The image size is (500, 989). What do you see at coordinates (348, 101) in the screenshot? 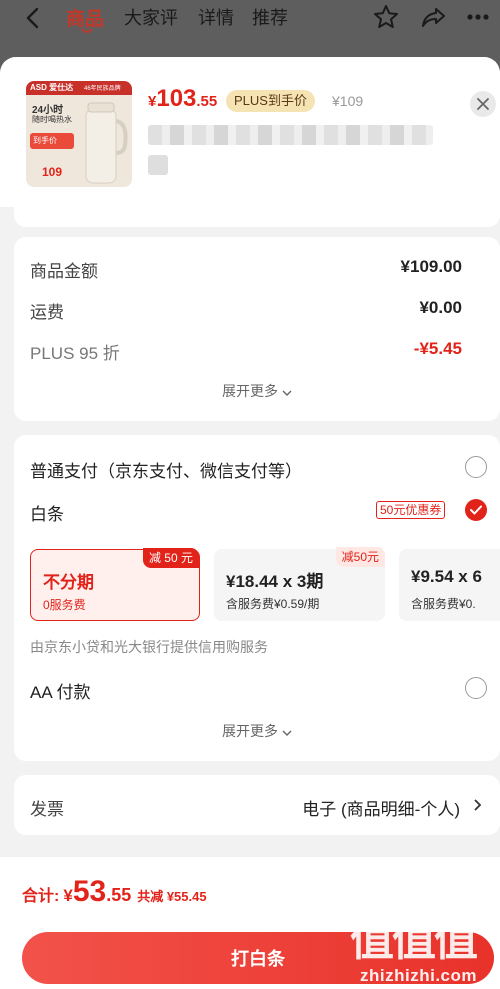
I see `original-price: ¥109` at bounding box center [348, 101].